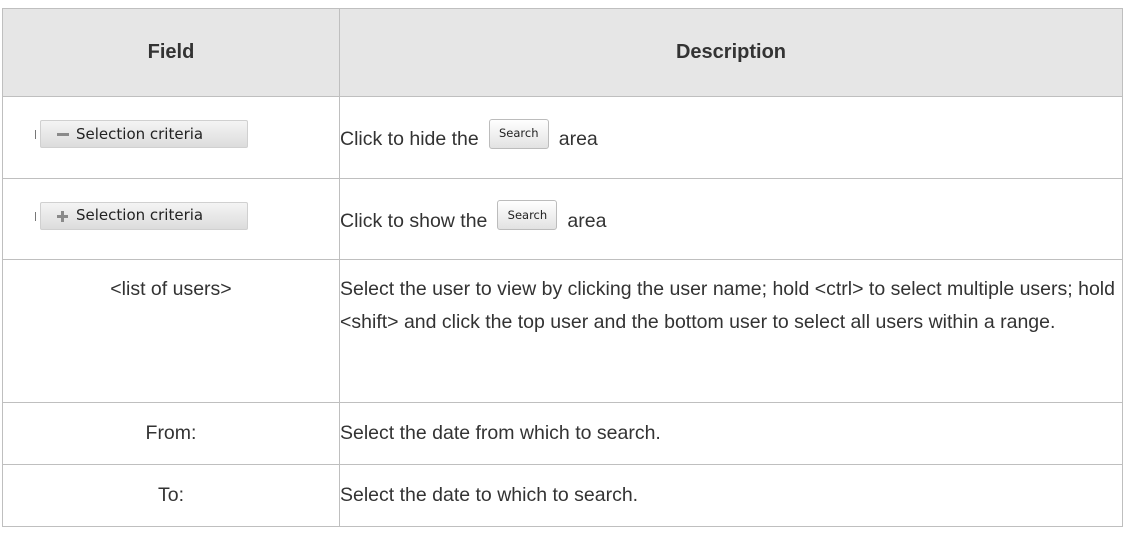 The width and height of the screenshot is (1124, 556). What do you see at coordinates (409, 139) in the screenshot?
I see `description-text: Click to hide the` at bounding box center [409, 139].